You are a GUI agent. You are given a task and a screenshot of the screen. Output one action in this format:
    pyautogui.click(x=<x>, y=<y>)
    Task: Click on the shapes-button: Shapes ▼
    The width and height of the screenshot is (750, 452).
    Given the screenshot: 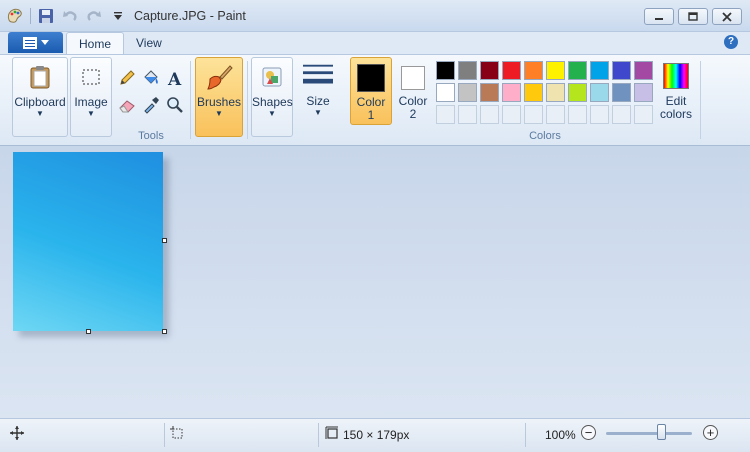 What is the action you would take?
    pyautogui.click(x=272, y=97)
    